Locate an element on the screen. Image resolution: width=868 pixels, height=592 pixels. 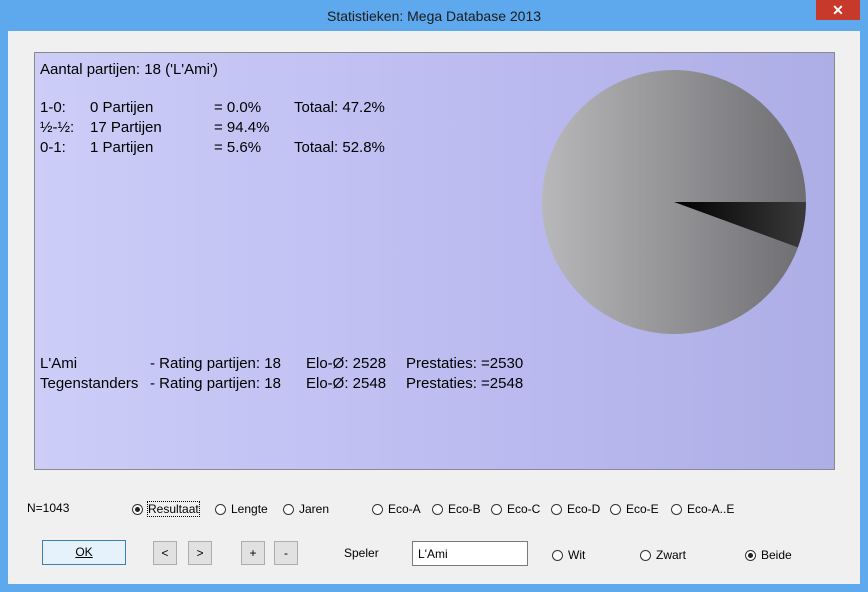
radio-resultaat: Resultaat is located at coordinates (166, 509).